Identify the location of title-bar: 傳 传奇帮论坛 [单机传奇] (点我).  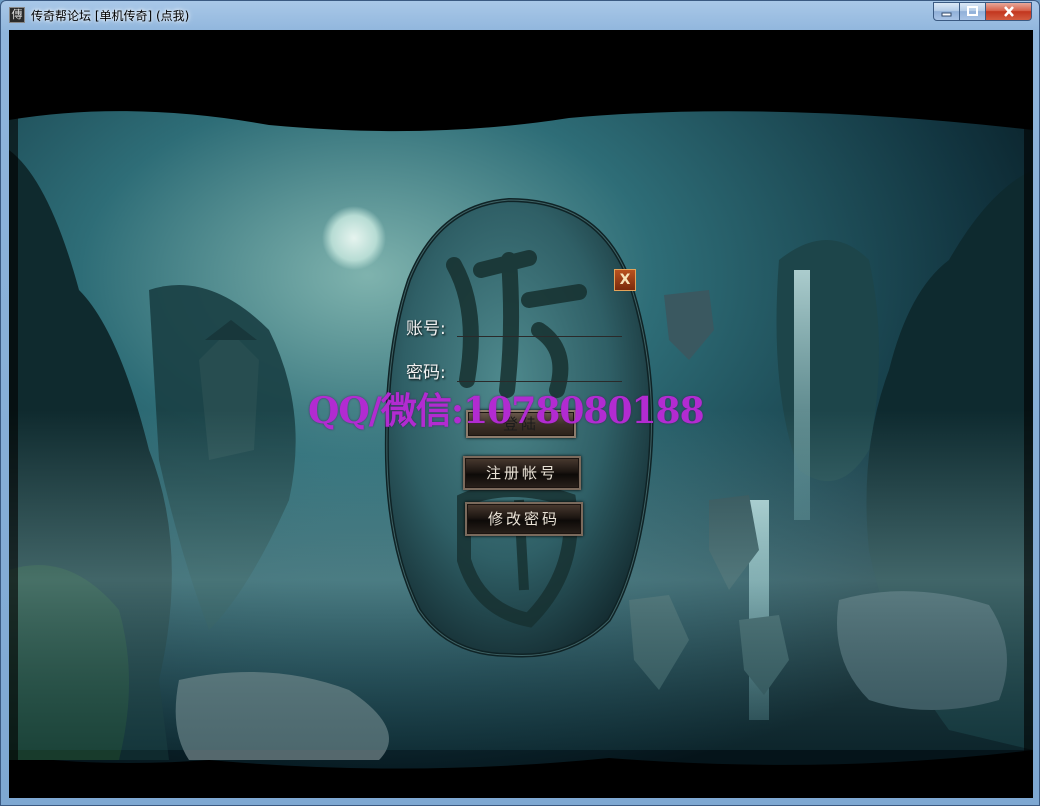
(520, 15).